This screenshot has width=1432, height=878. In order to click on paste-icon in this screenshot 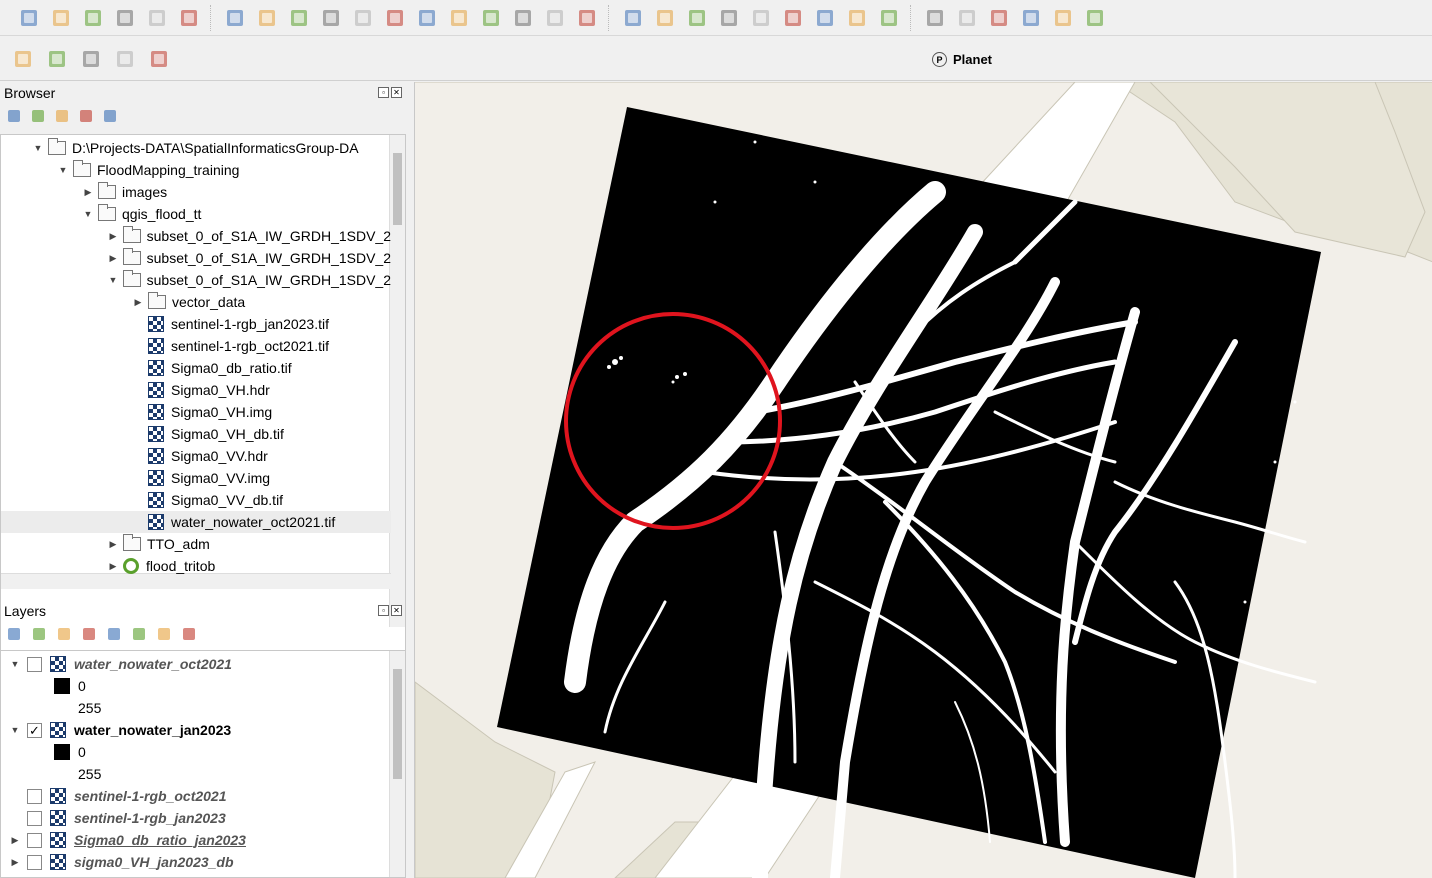, I will do `click(523, 18)`.